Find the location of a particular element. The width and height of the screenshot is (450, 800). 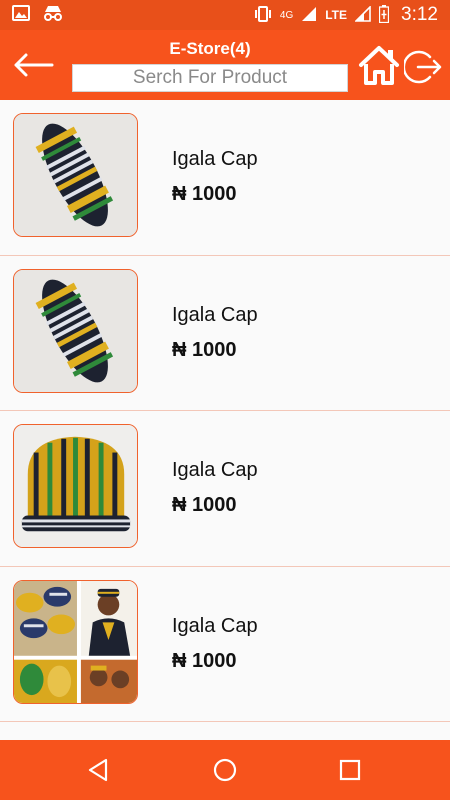

nav-recents-button is located at coordinates (350, 770).